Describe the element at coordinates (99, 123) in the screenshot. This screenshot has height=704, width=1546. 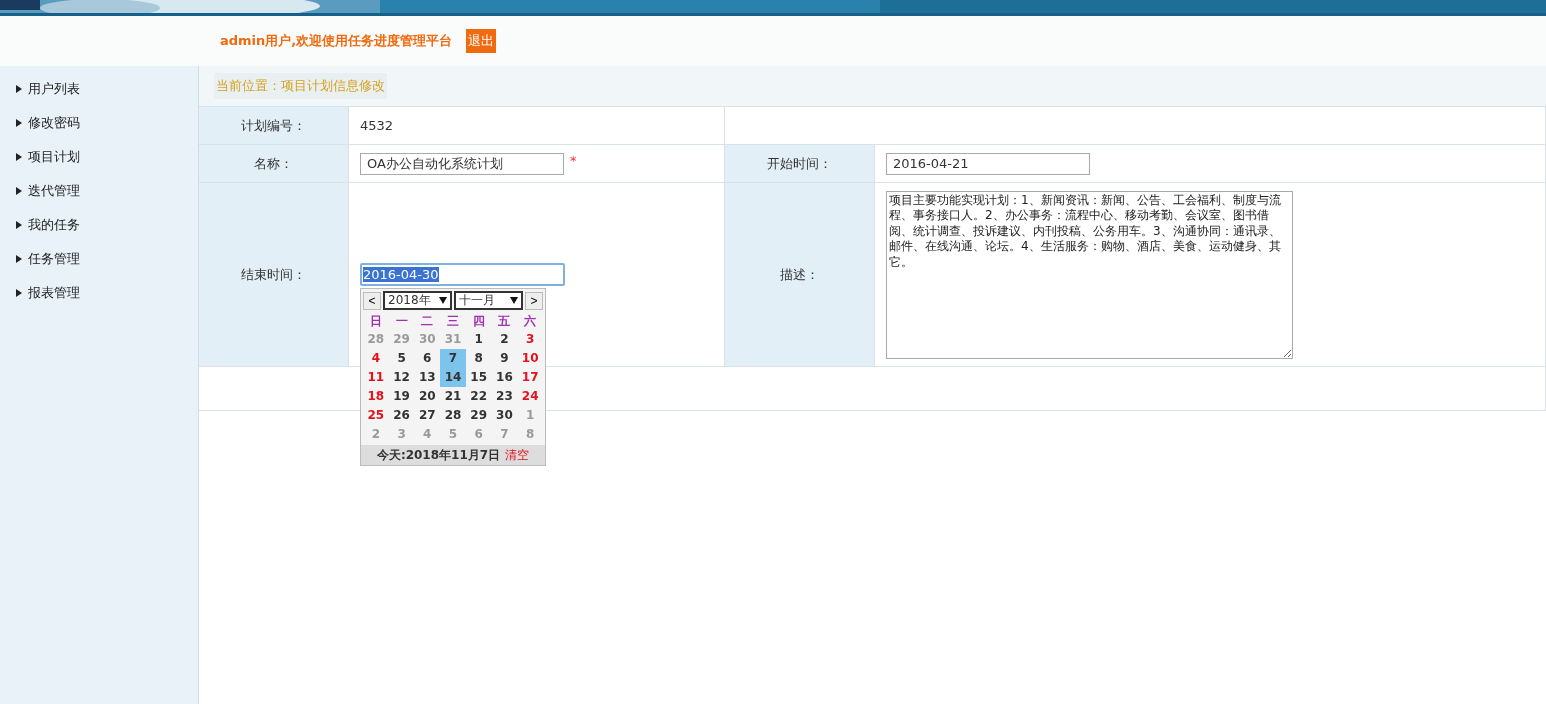
I see `sidebar-item: 修改密码` at that location.